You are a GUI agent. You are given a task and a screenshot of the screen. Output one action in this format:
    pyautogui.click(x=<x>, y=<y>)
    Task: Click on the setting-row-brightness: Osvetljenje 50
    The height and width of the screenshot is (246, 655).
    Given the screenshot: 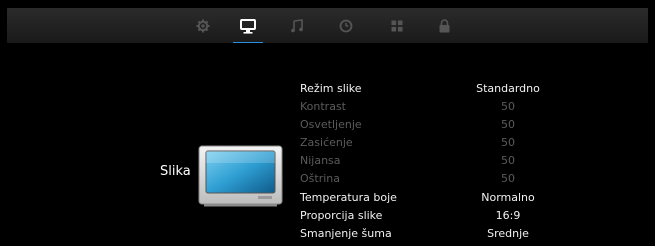 What is the action you would take?
    pyautogui.click(x=450, y=125)
    